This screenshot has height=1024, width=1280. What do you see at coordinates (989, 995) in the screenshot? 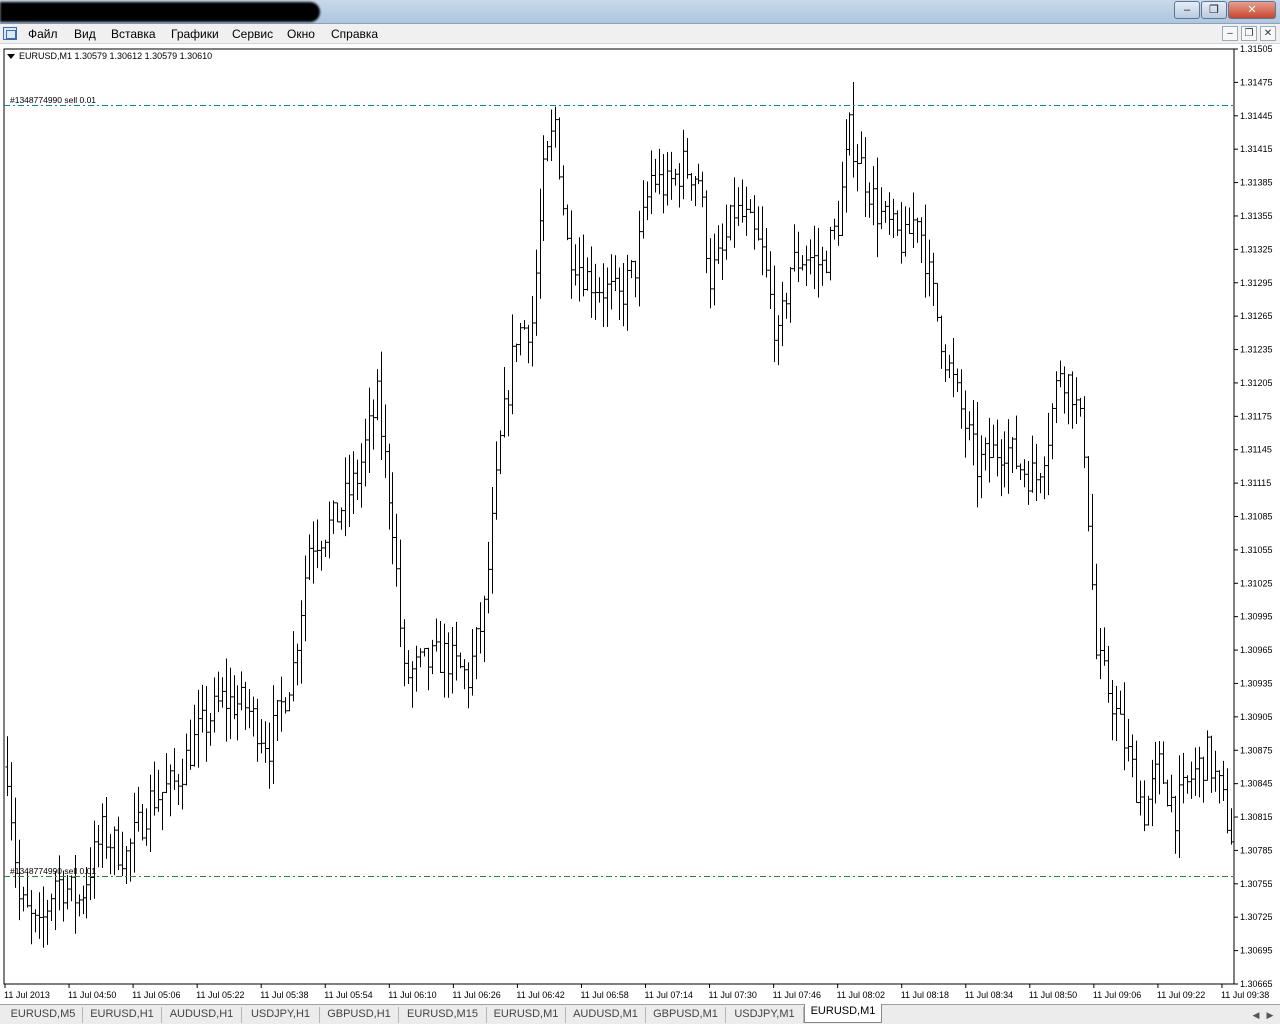
I see `x-tick-label: 11 Jul 08:34` at bounding box center [989, 995].